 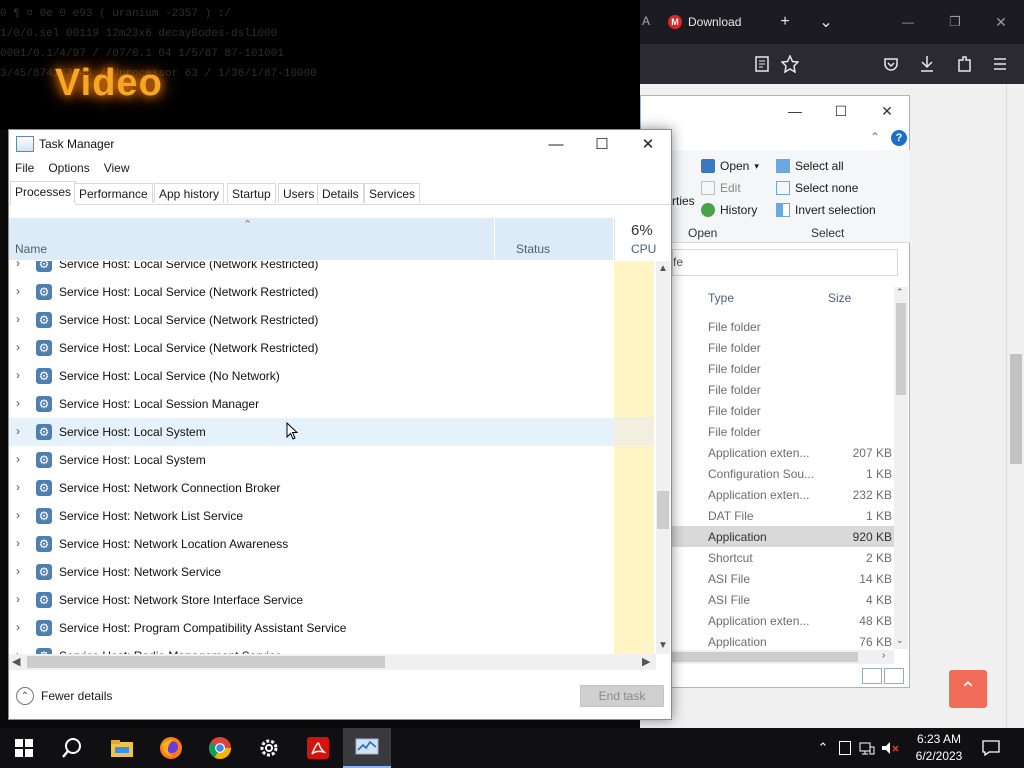 What do you see at coordinates (25, 169) in the screenshot?
I see `menu-file: File` at bounding box center [25, 169].